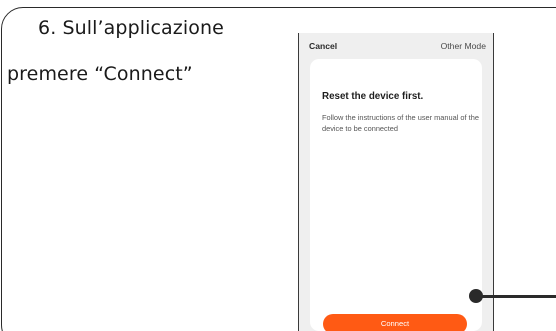 The image size is (556, 331). I want to click on callout-pointer-line, so click(519, 296).